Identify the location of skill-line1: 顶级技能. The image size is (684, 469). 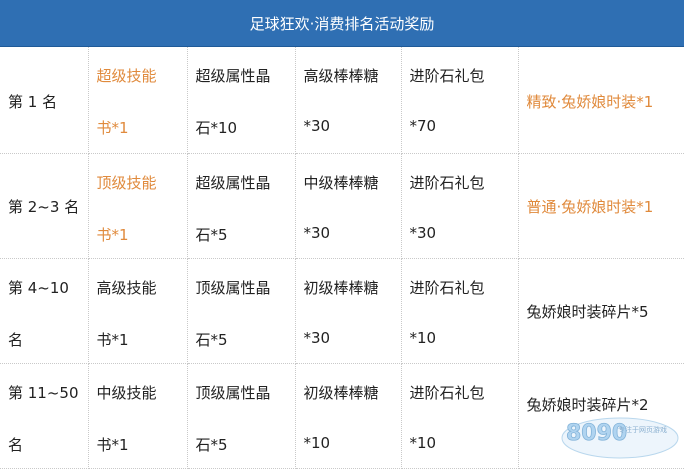
(126, 183).